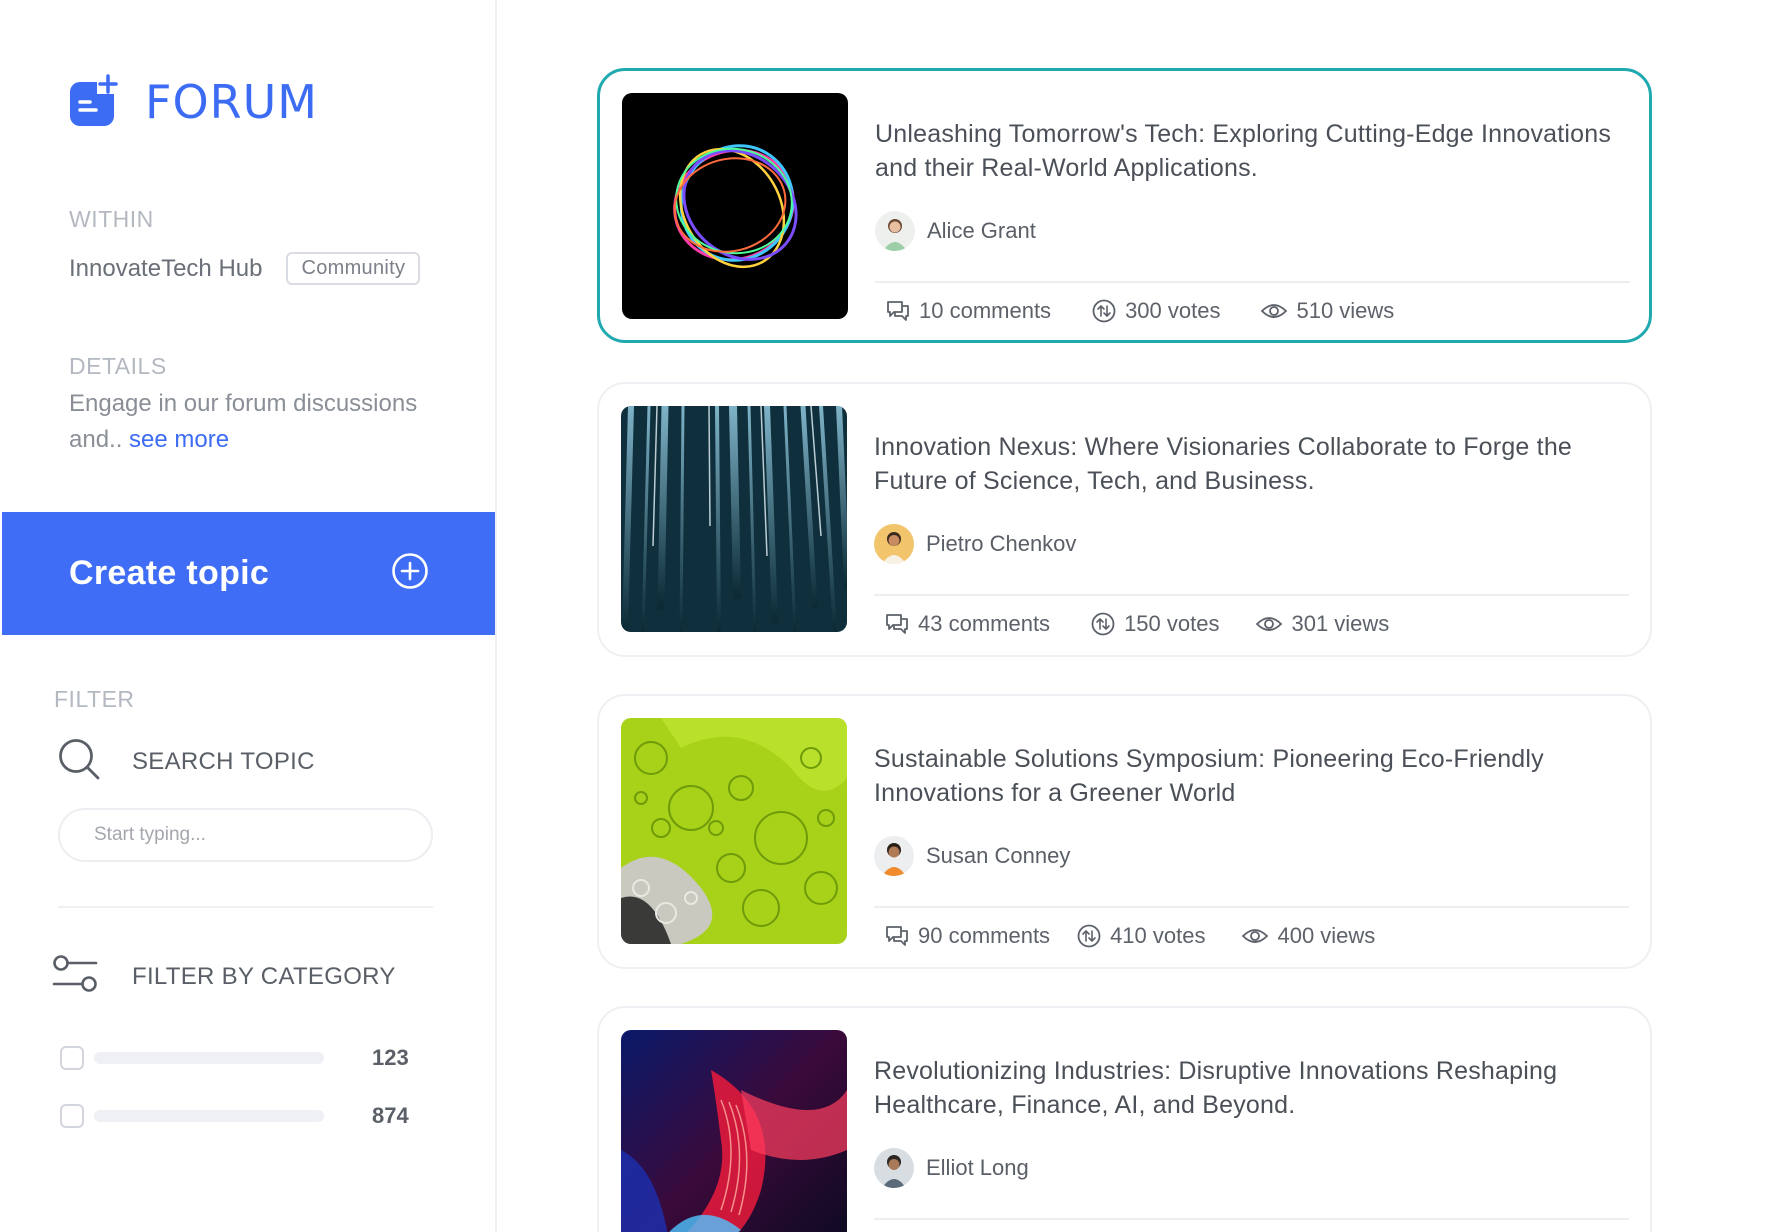 Image resolution: width=1776 pixels, height=1232 pixels. I want to click on views-stat: 510 views, so click(1327, 311).